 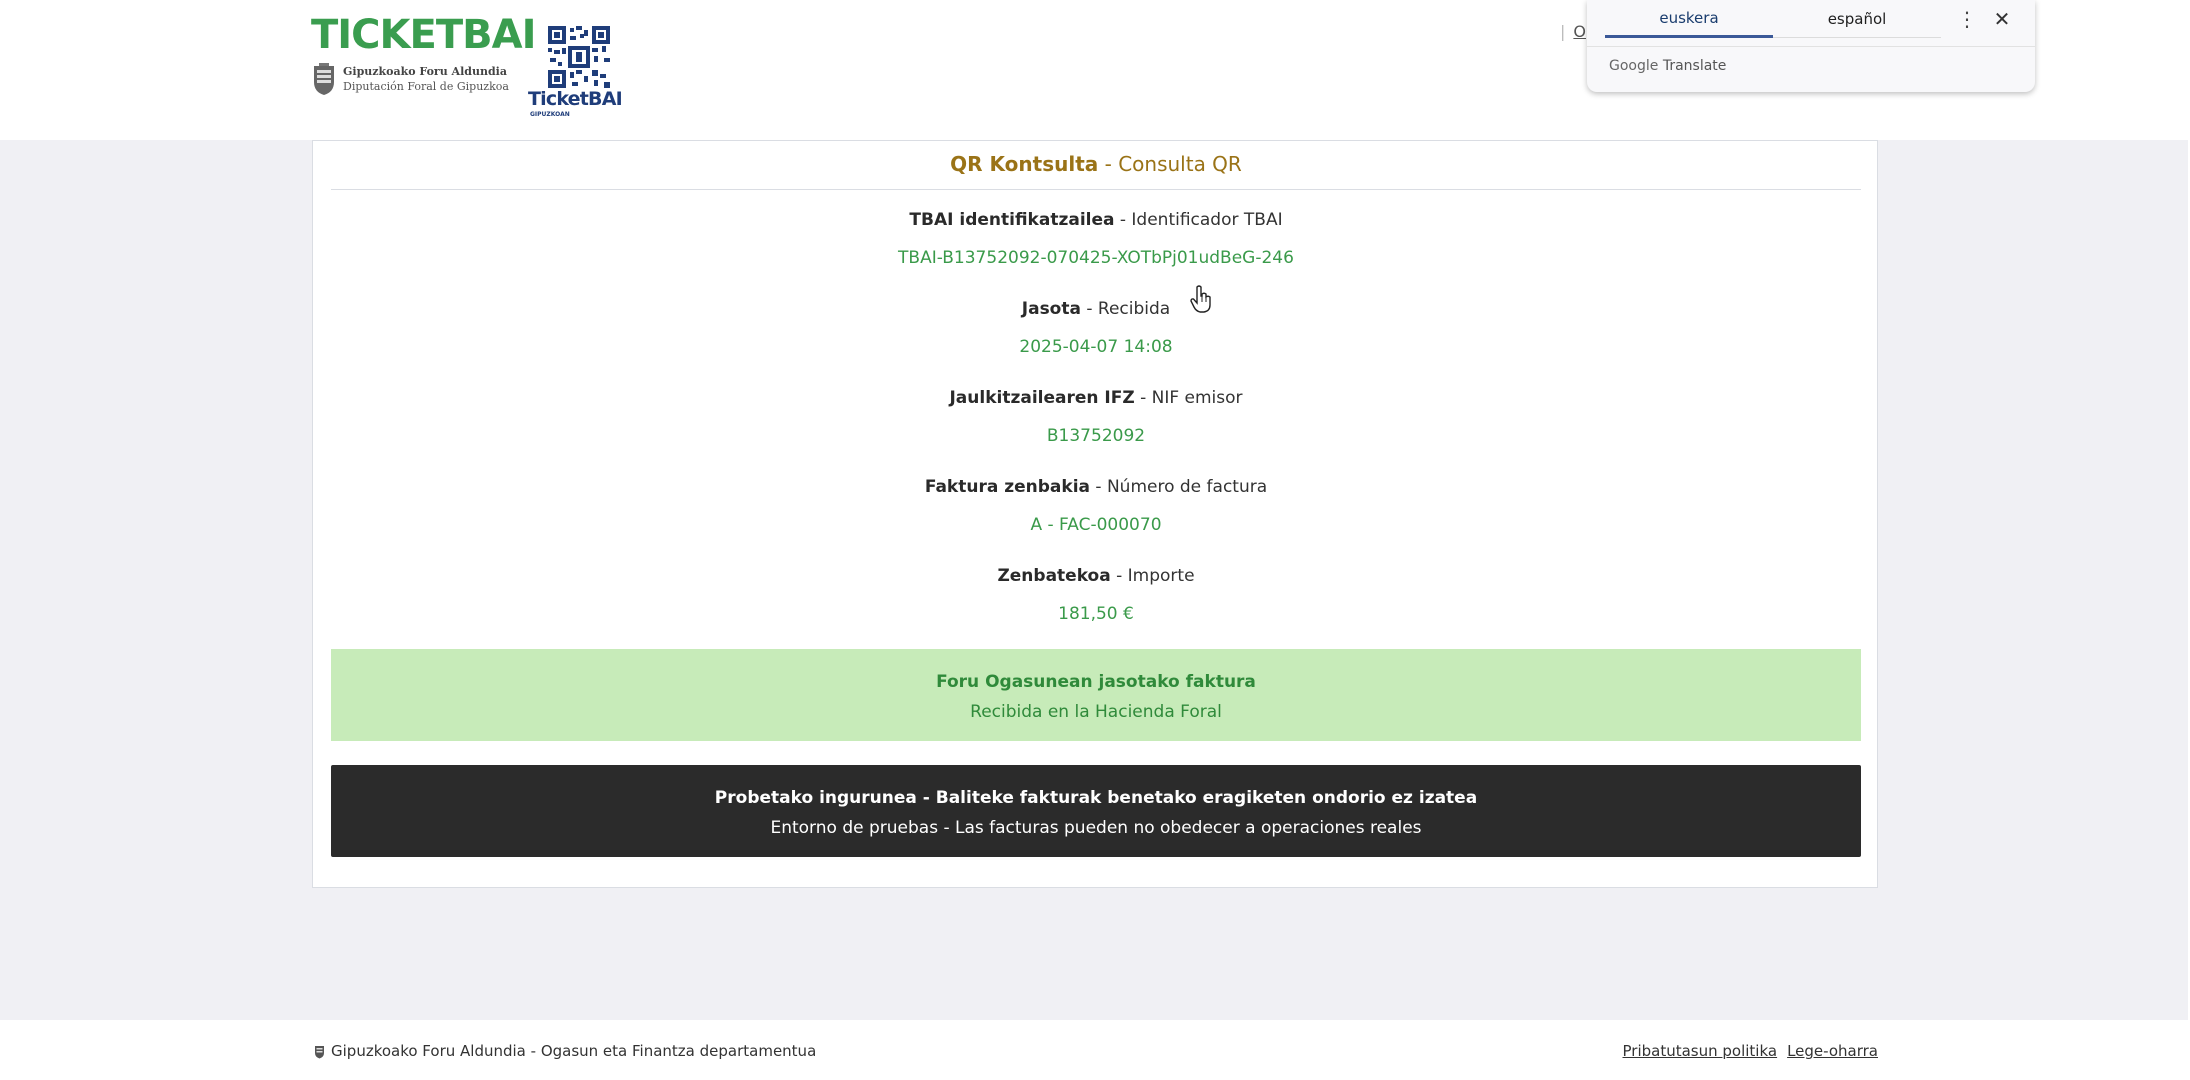 What do you see at coordinates (319, 1051) in the screenshot?
I see `footer-shield-icon` at bounding box center [319, 1051].